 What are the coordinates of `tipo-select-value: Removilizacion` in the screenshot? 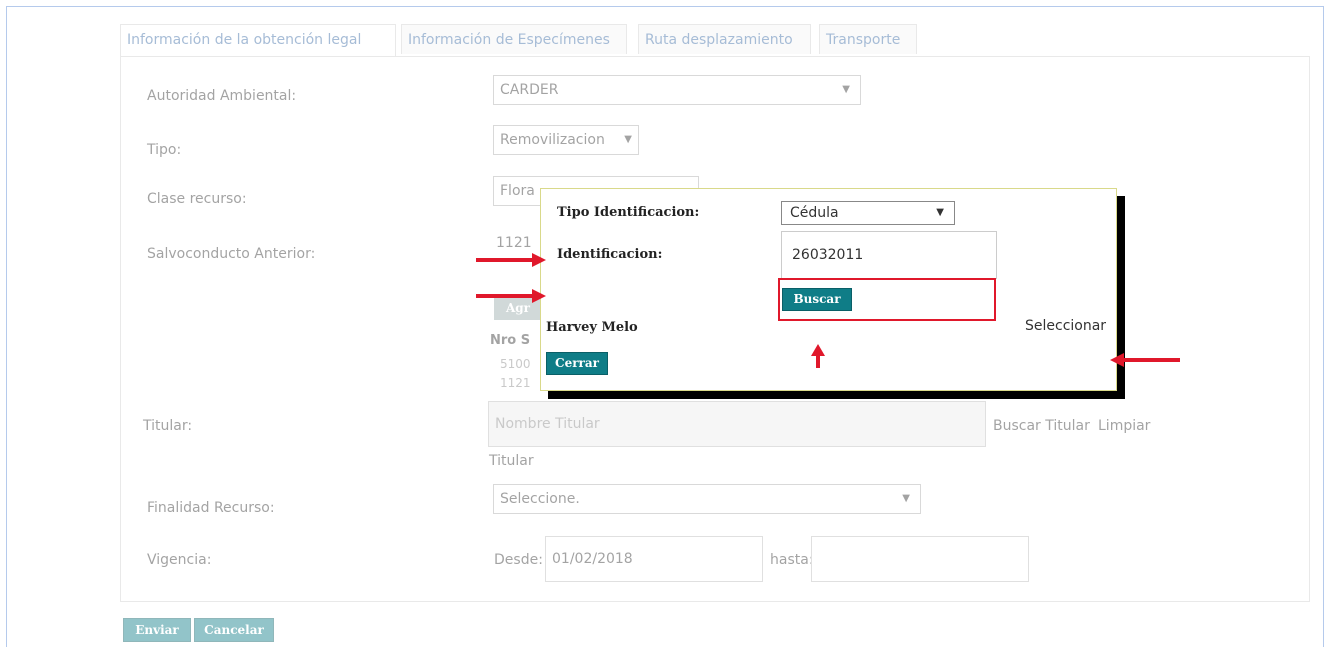 It's located at (552, 140).